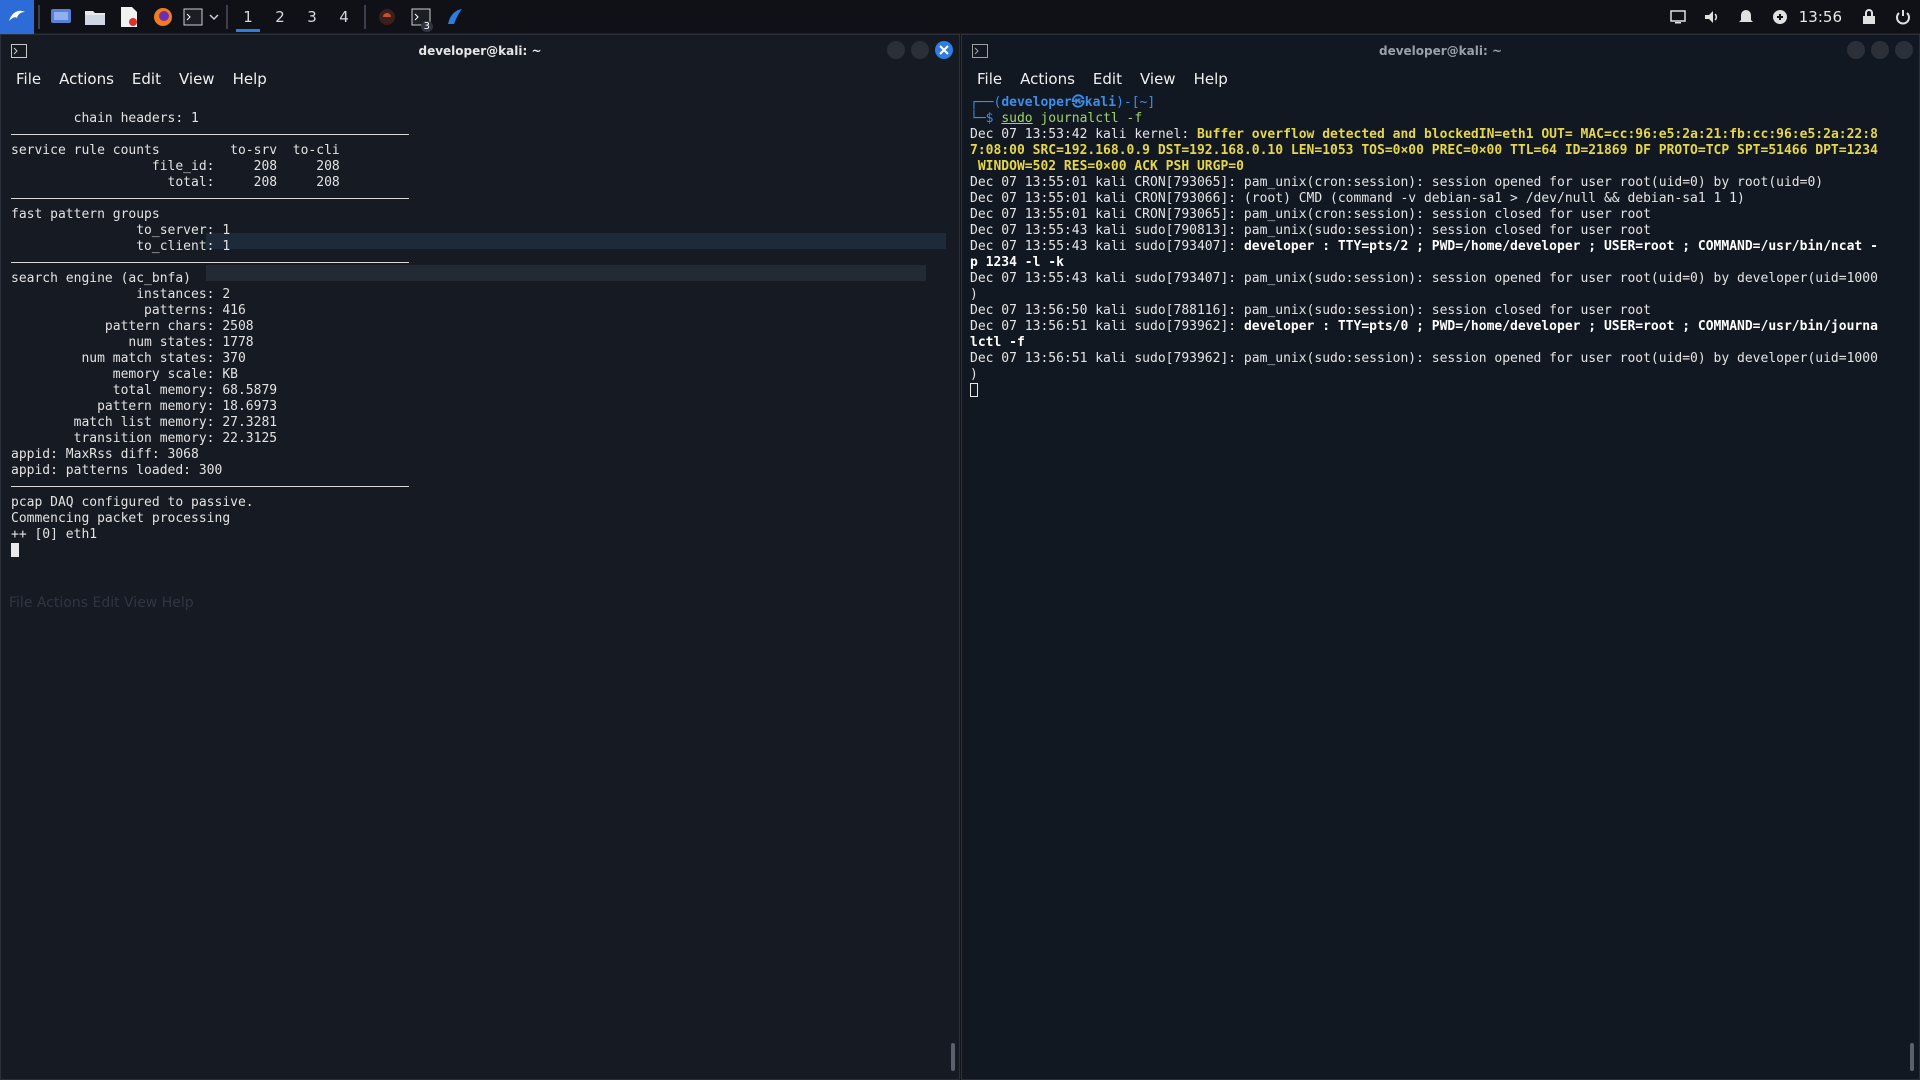 The width and height of the screenshot is (1920, 1080). I want to click on term-line: memory scale: KB, so click(124, 374).